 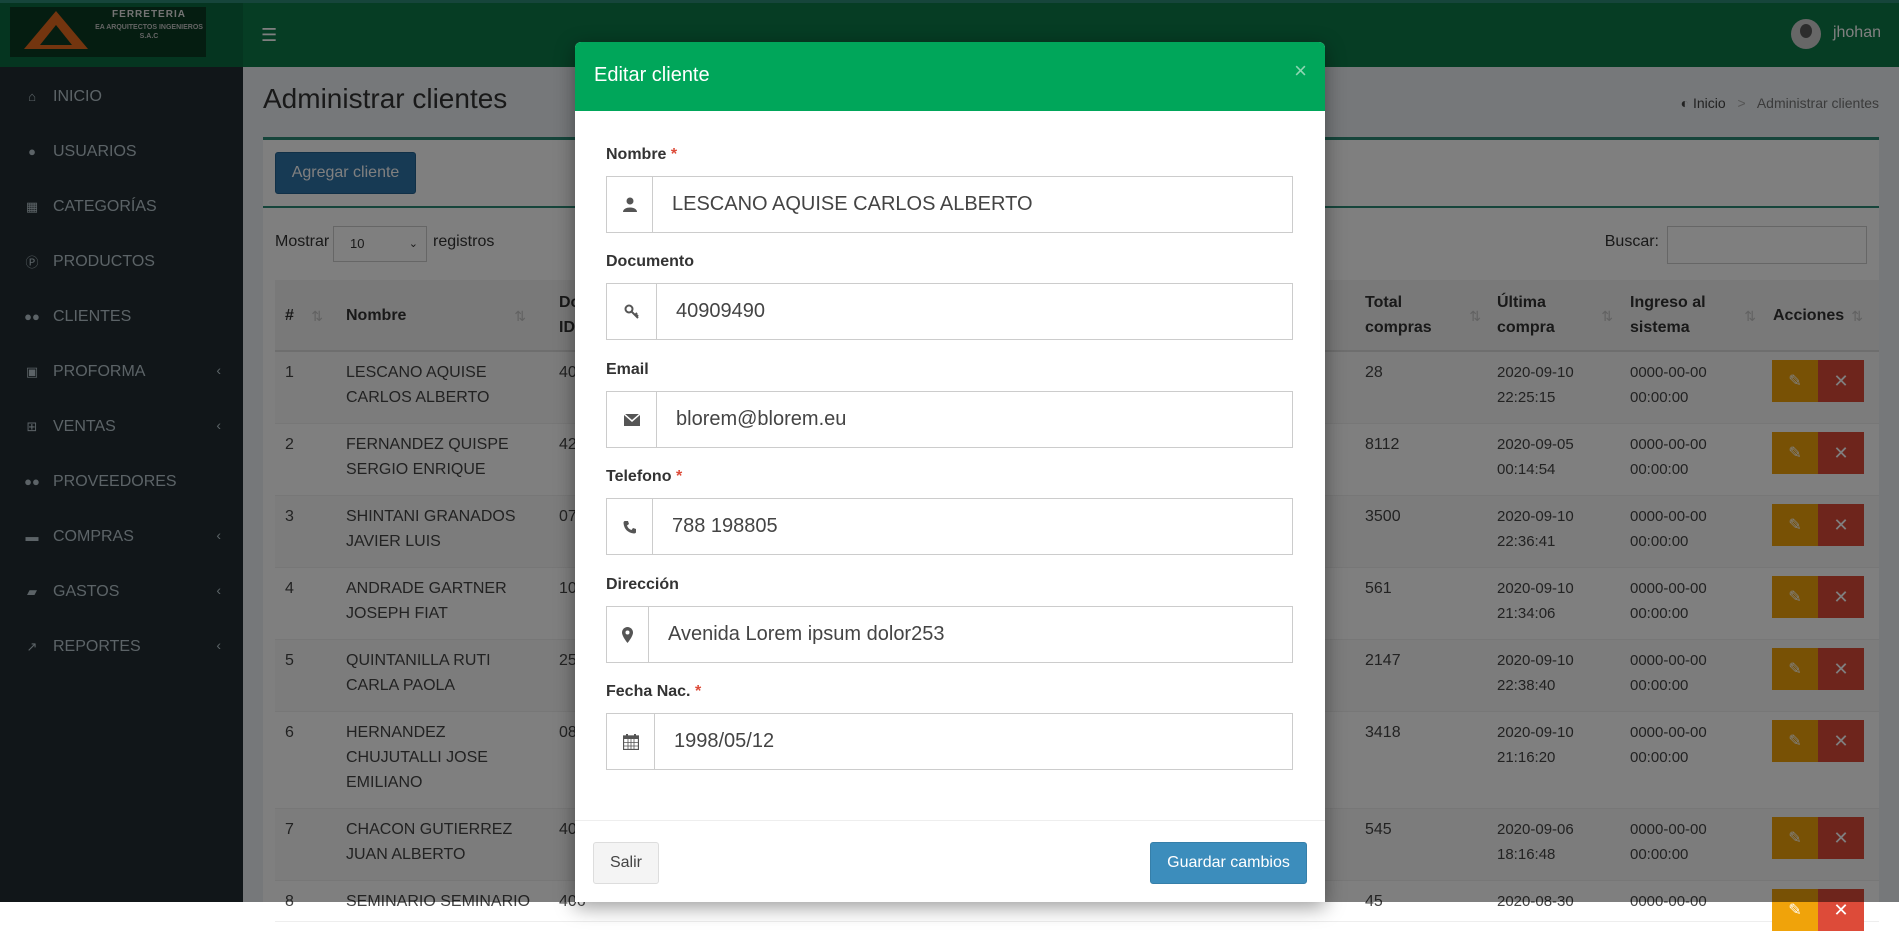 What do you see at coordinates (973, 741) in the screenshot?
I see `fecha-input: 1998/05/12` at bounding box center [973, 741].